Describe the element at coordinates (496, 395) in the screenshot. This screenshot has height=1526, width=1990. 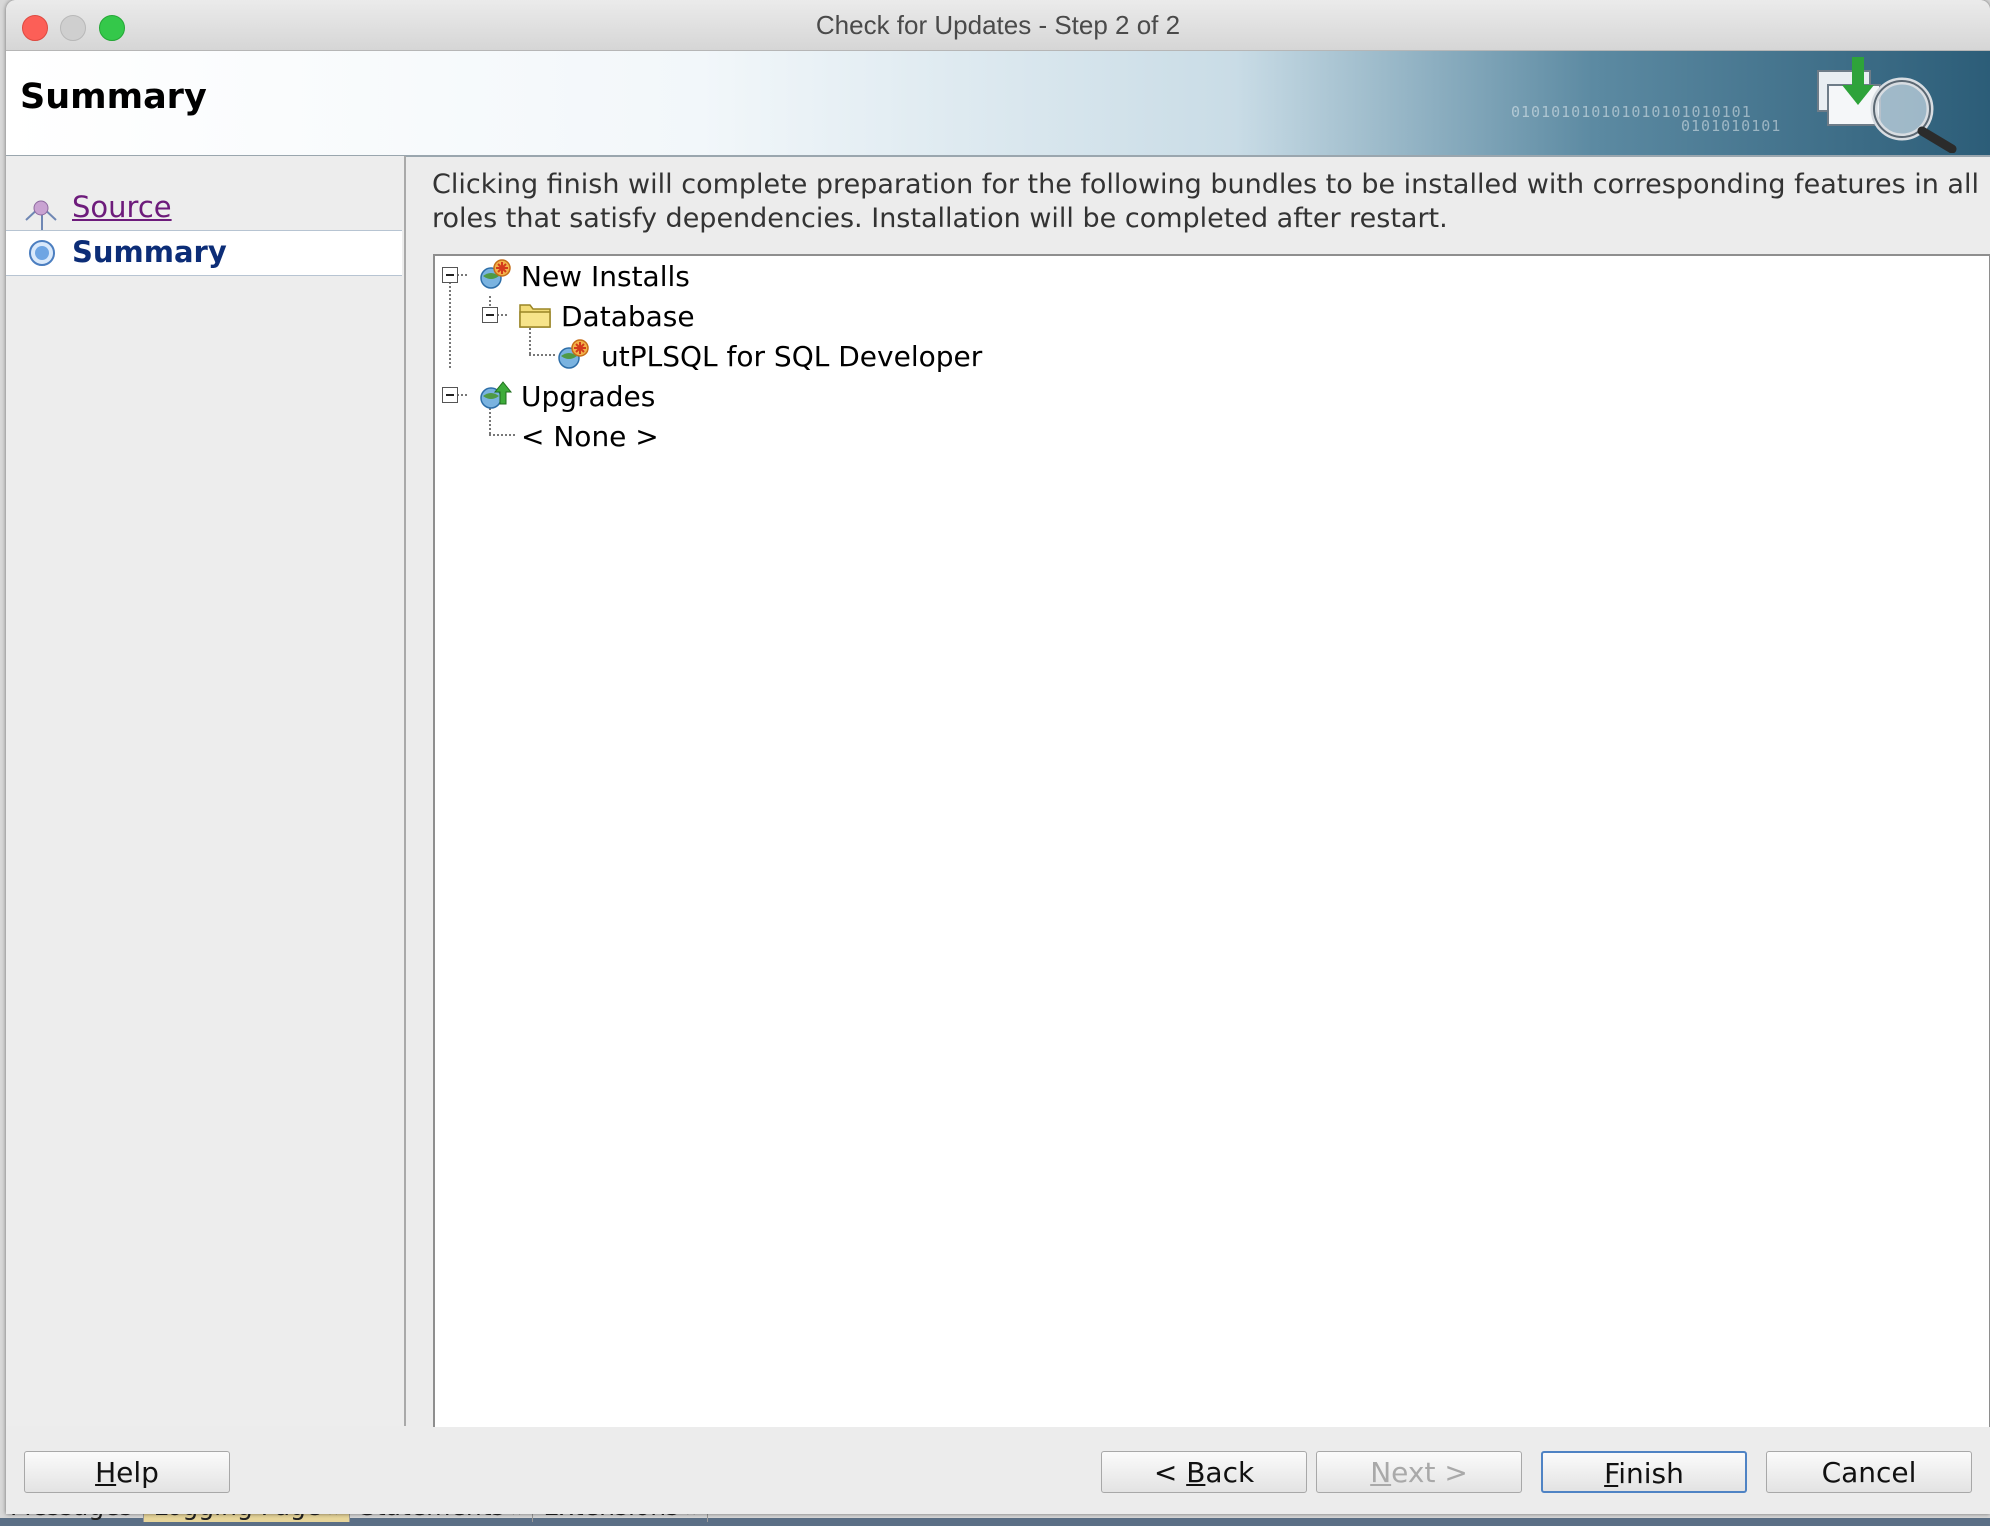
I see `upgrades-icon` at that location.